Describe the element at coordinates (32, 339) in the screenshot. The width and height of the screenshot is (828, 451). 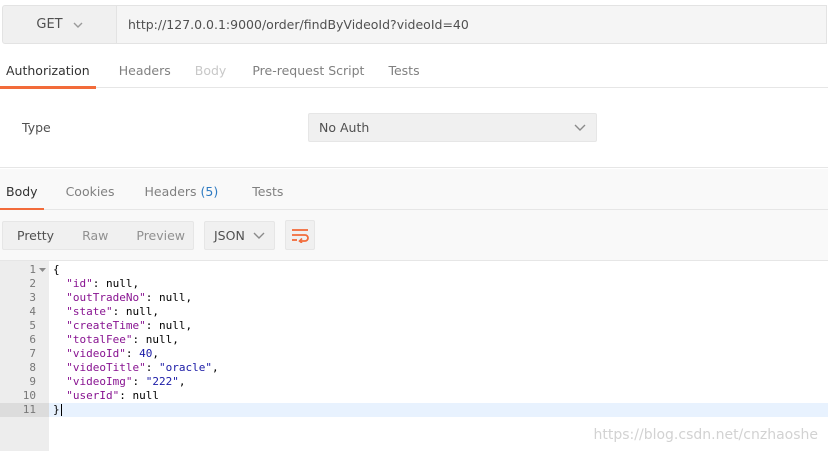
I see `line-number: 6` at that location.